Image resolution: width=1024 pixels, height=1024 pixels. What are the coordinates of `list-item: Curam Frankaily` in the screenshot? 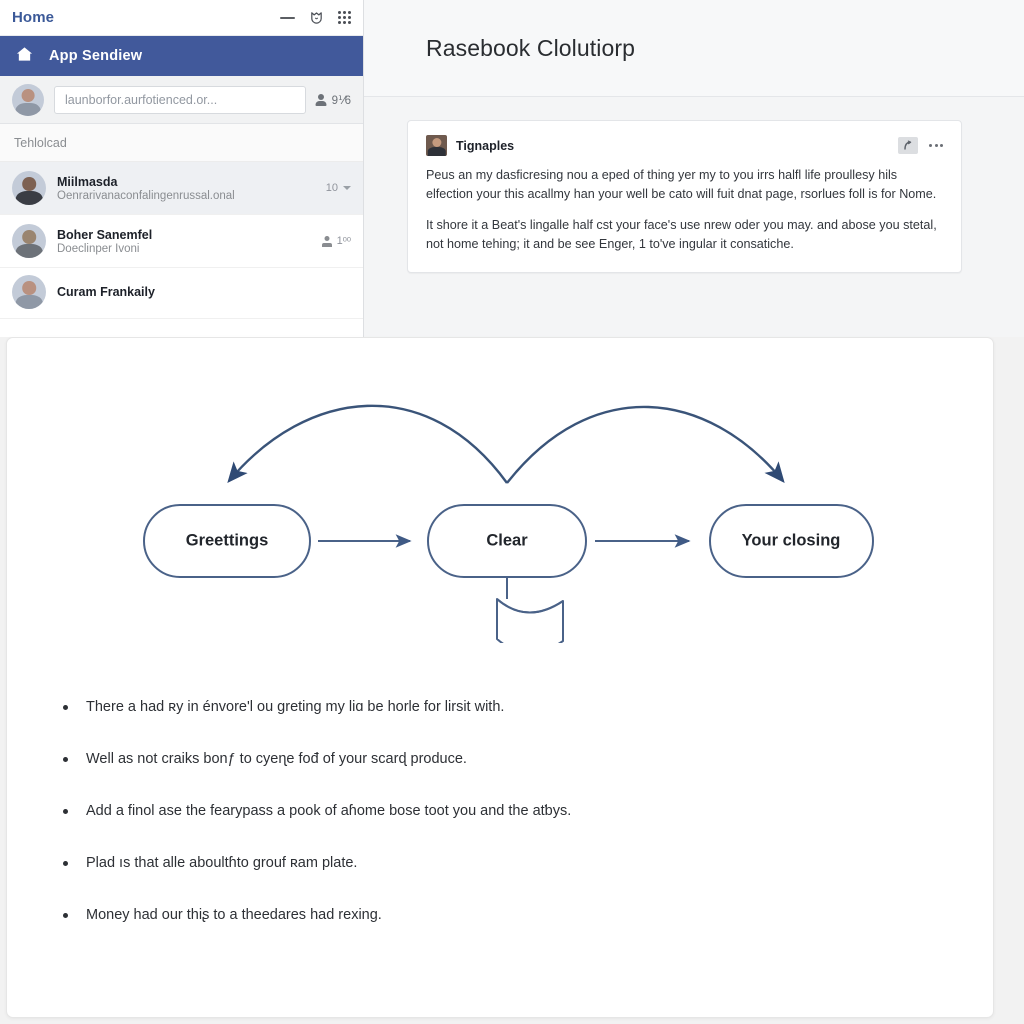 It's located at (181, 293).